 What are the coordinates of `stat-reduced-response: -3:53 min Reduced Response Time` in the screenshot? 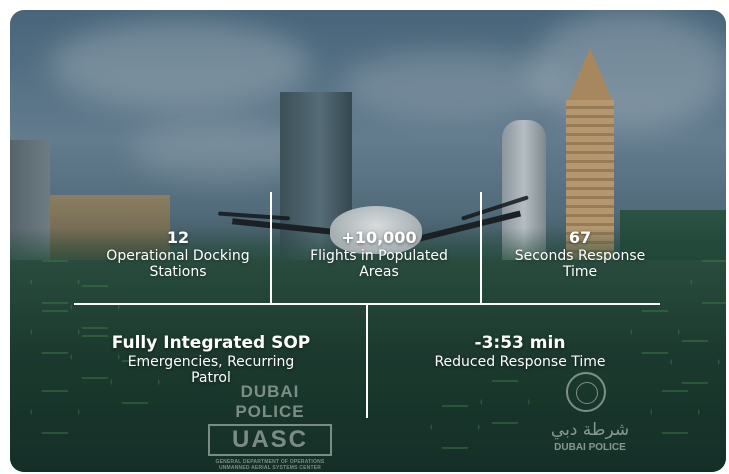 It's located at (520, 351).